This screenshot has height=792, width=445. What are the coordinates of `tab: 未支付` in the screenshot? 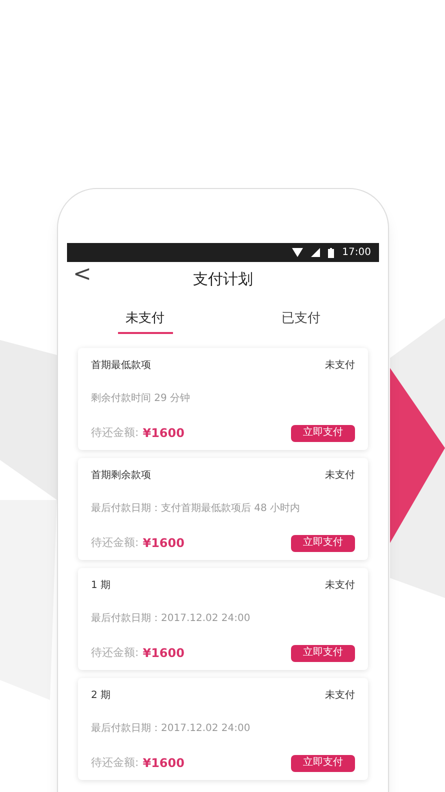 It's located at (145, 320).